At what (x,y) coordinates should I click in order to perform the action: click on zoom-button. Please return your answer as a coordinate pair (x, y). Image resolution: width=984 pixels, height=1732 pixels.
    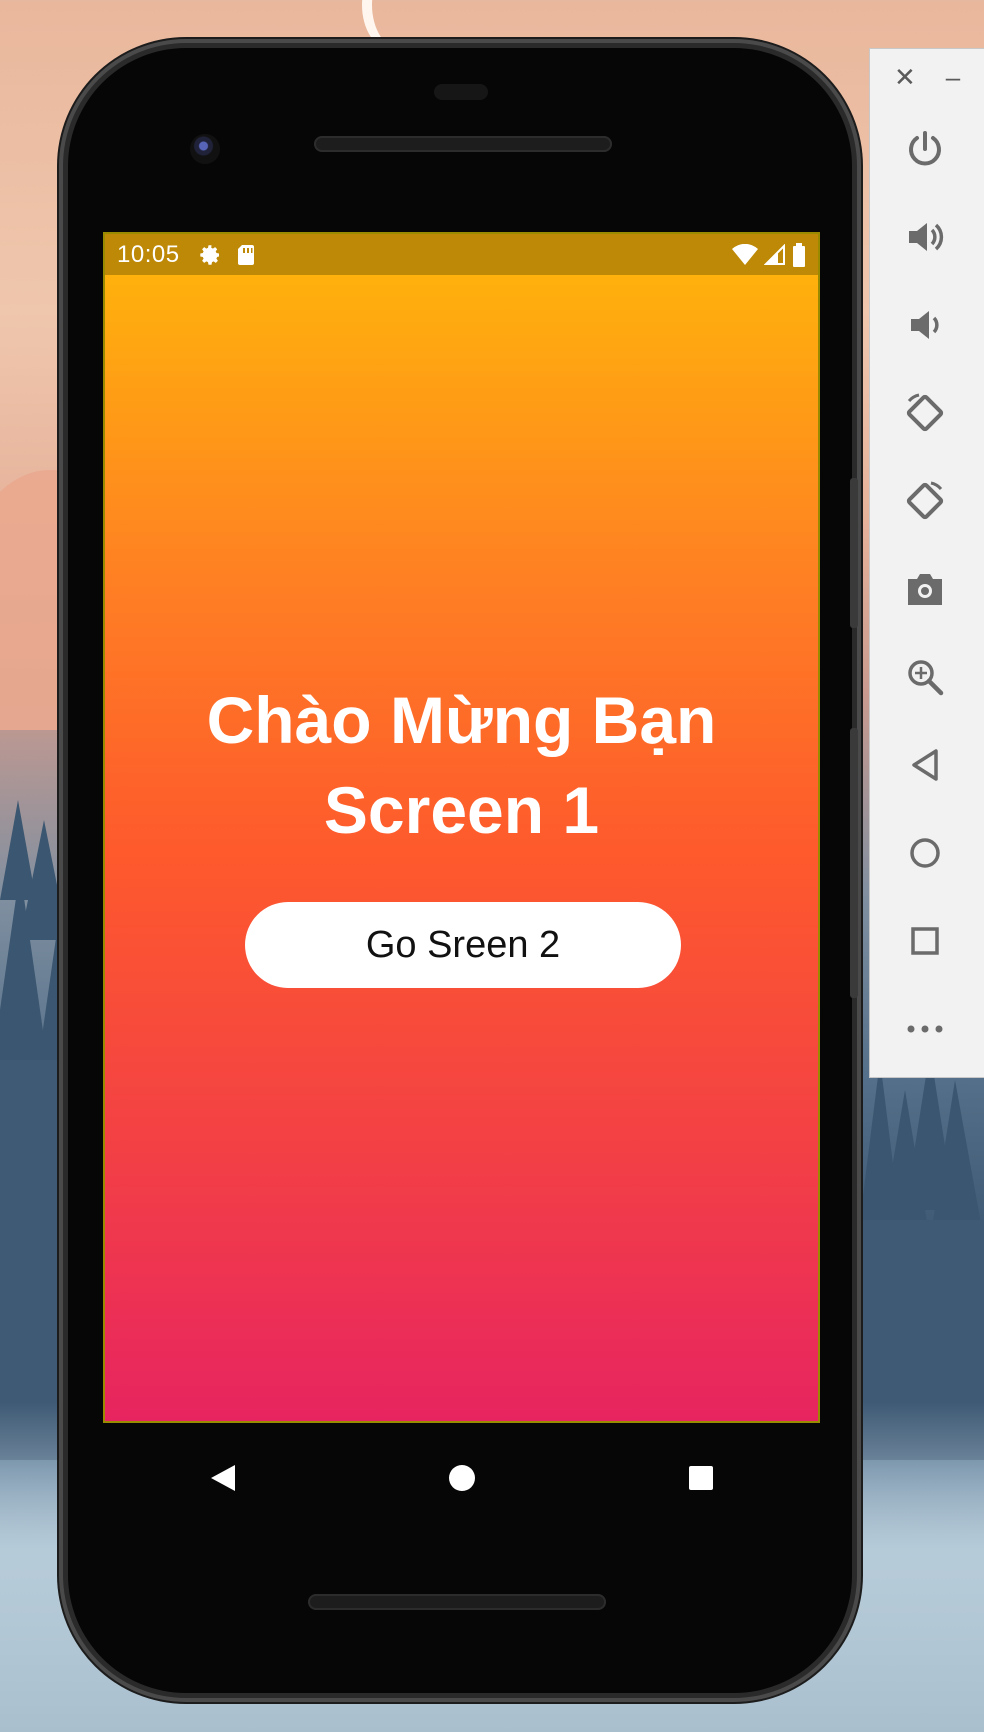
    Looking at the image, I should click on (925, 677).